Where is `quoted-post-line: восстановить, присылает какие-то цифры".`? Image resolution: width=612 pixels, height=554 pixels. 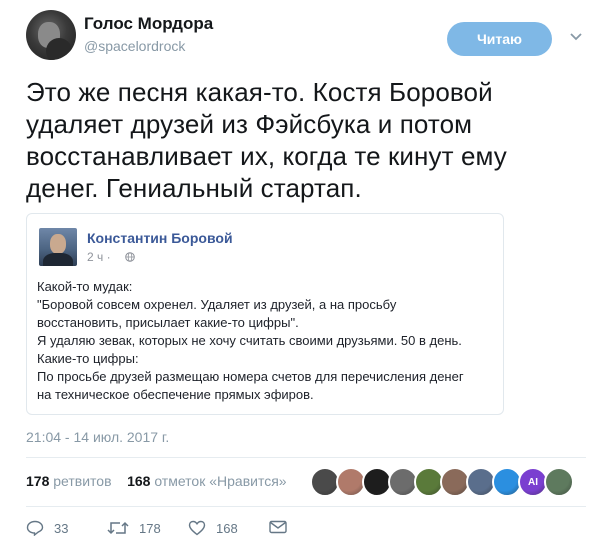 quoted-post-line: восстановить, присылает какие-то цифры". is located at coordinates (168, 322).